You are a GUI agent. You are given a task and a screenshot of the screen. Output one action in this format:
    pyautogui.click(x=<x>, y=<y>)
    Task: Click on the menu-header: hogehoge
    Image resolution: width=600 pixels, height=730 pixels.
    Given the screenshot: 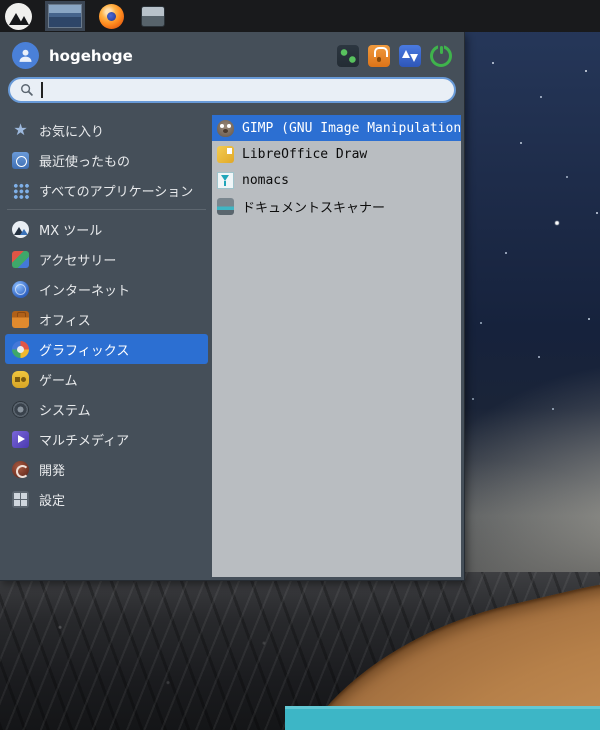 What is the action you would take?
    pyautogui.click(x=232, y=53)
    